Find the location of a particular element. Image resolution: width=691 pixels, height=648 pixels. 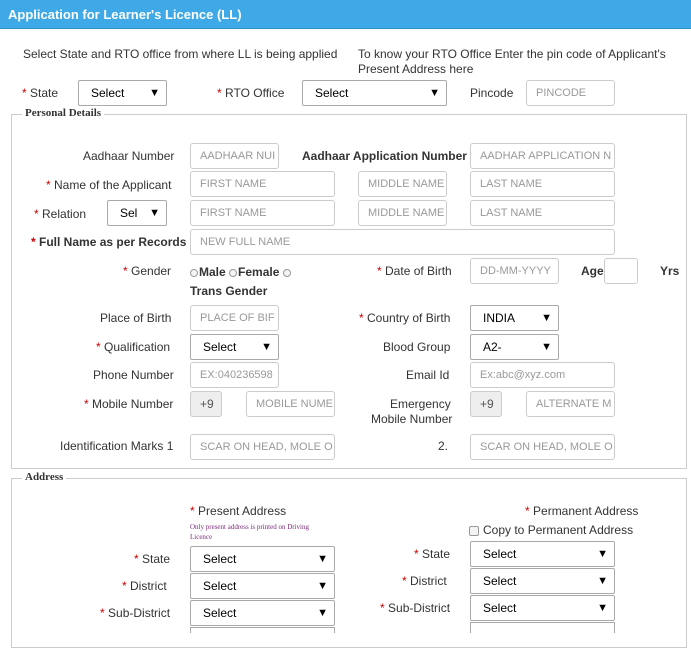

relation-last-name-input: LAST NAME is located at coordinates (542, 213).